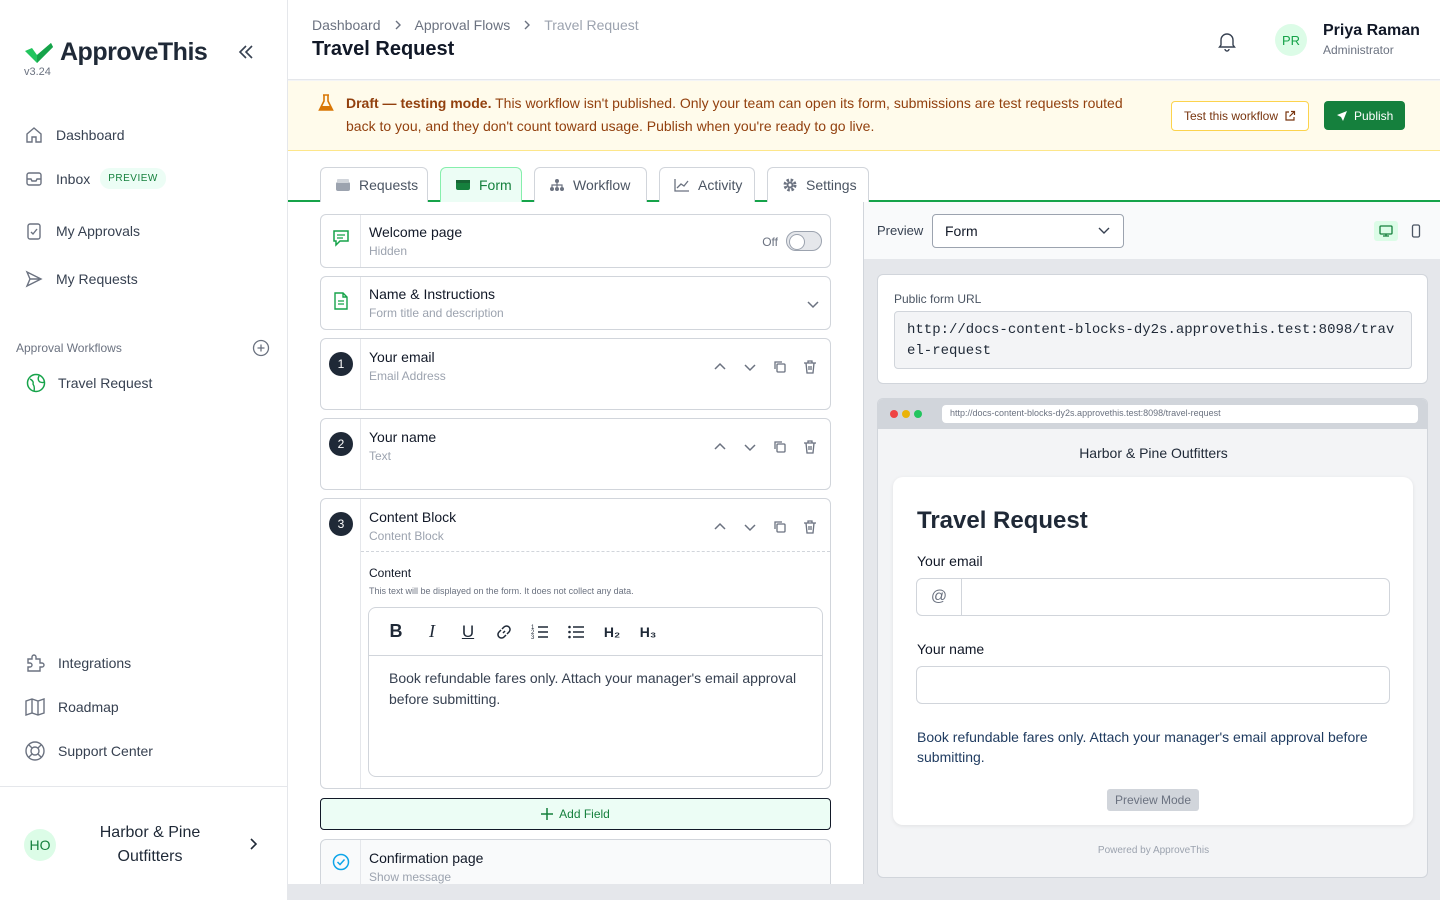  Describe the element at coordinates (818, 184) in the screenshot. I see `tab-settings: Settings` at that location.